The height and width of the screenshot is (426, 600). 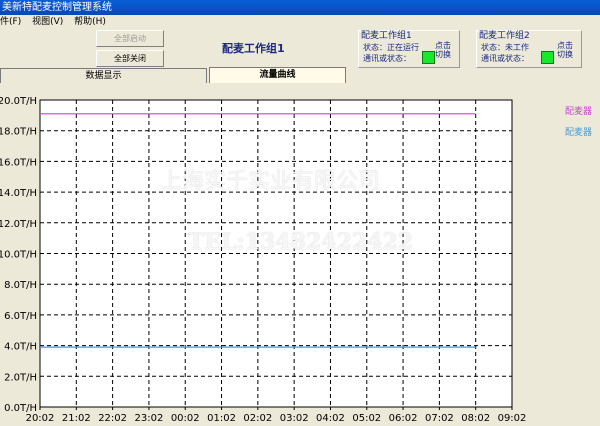 I want to click on workgroup-2-title: 配麦工作组2, so click(x=504, y=36).